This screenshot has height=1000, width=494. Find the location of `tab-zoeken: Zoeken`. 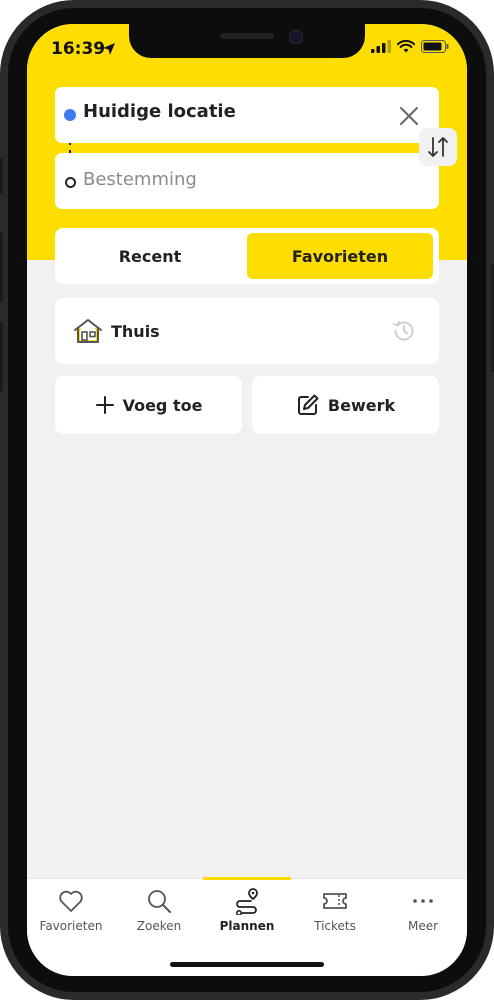

tab-zoeken: Zoeken is located at coordinates (159, 910).